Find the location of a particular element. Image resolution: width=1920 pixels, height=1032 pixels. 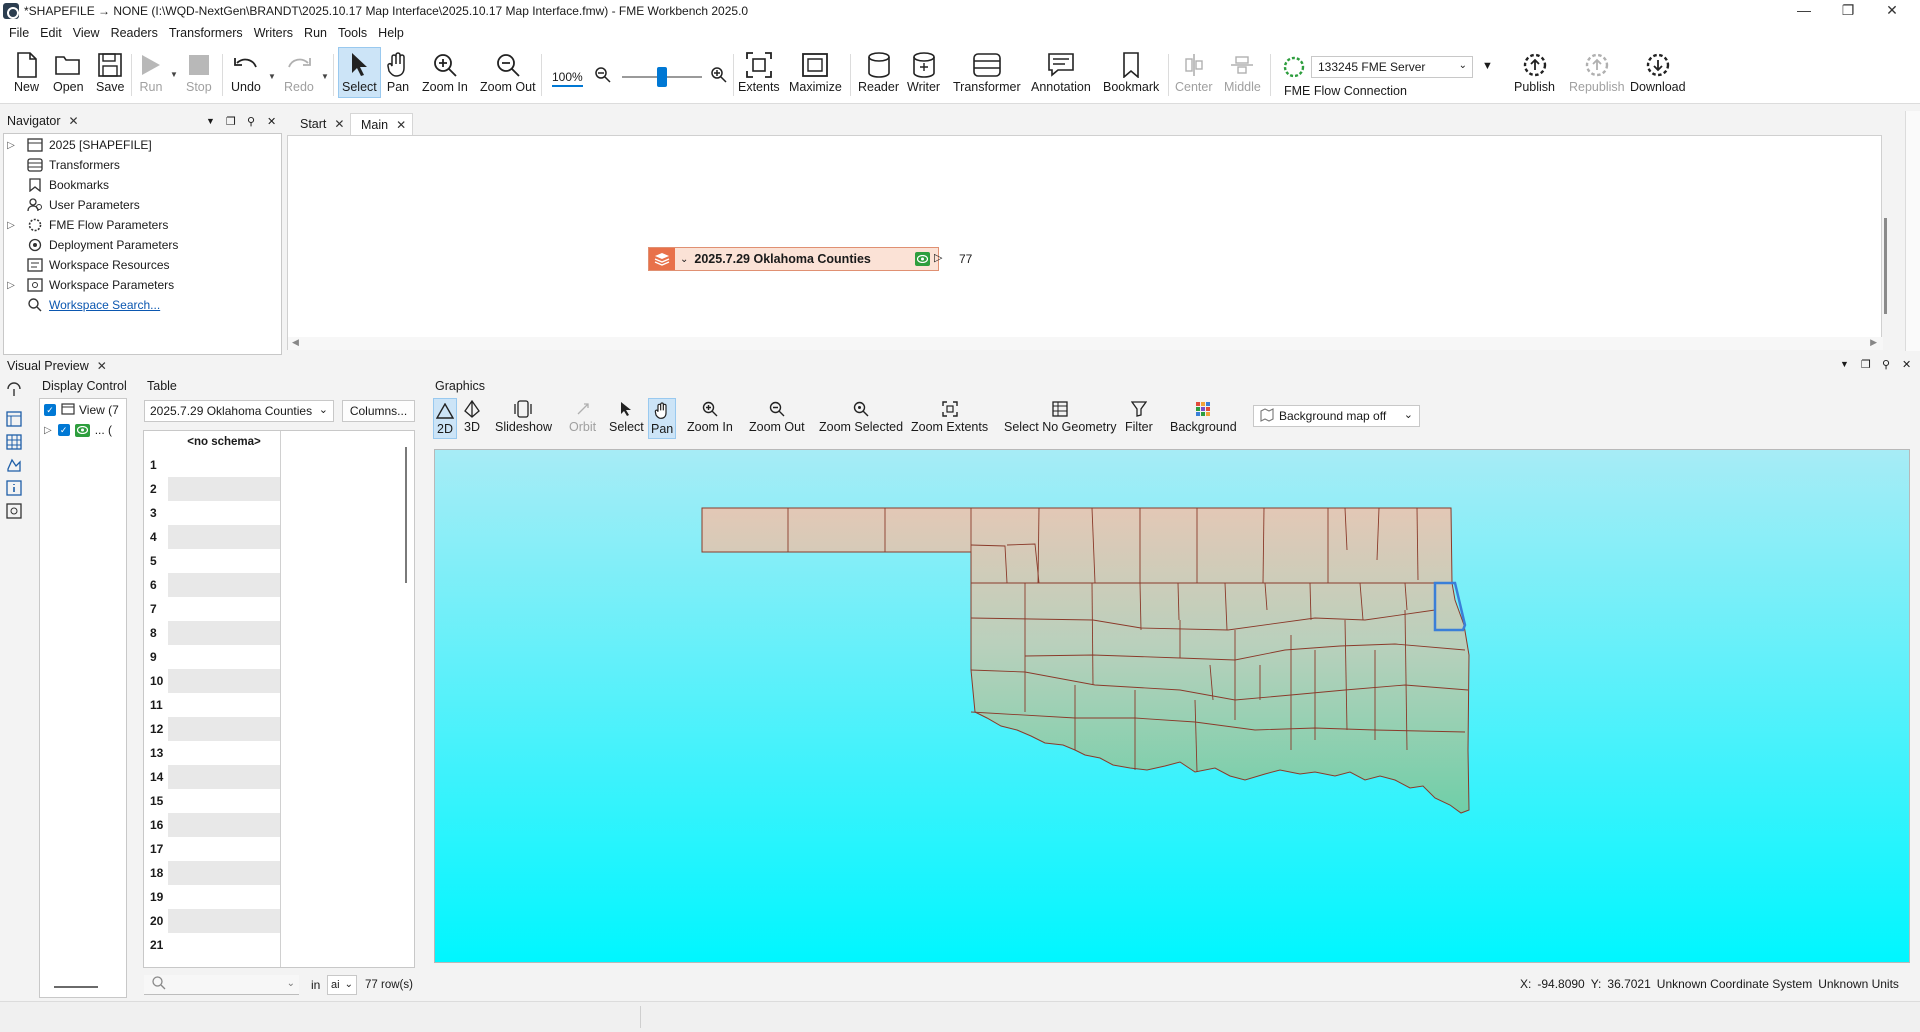

table-row: 5 is located at coordinates (212, 561).